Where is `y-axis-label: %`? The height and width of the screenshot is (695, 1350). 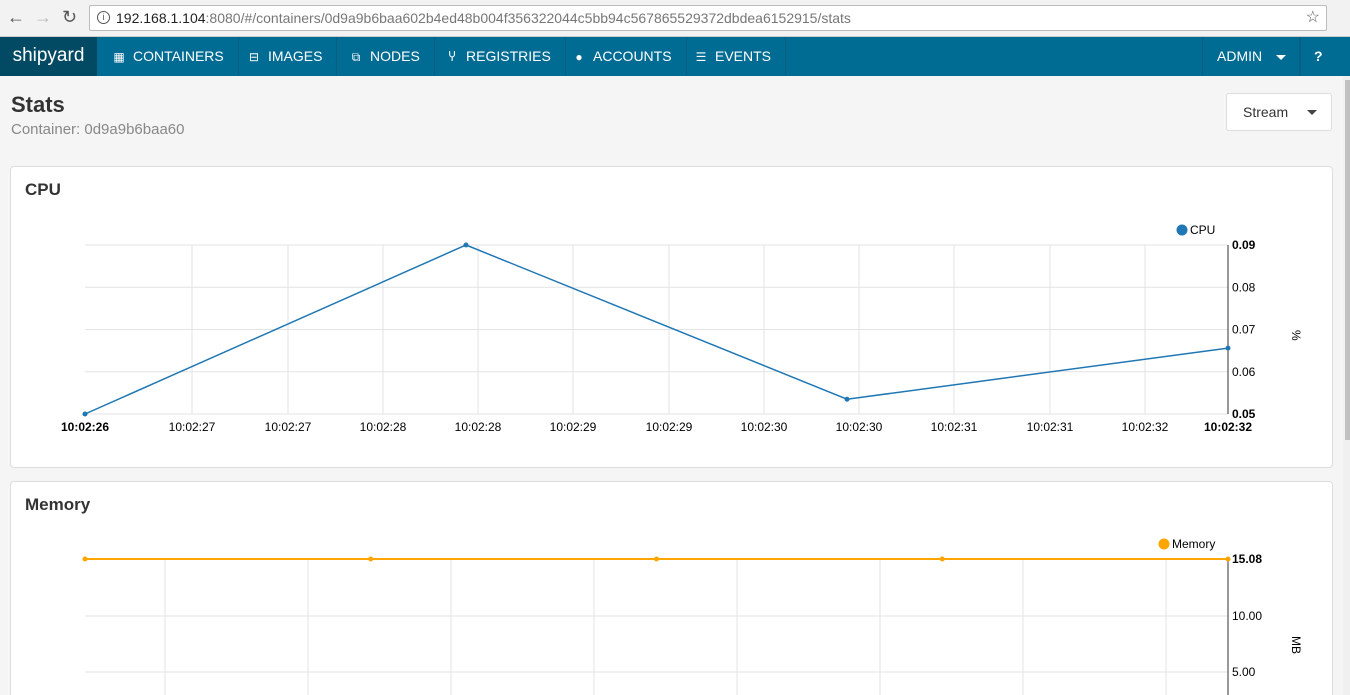 y-axis-label: % is located at coordinates (1296, 335).